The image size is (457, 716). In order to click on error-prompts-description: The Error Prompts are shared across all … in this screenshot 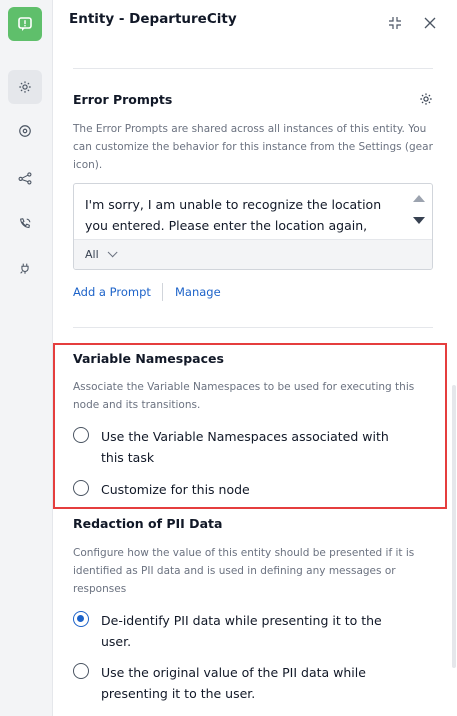, I will do `click(253, 147)`.